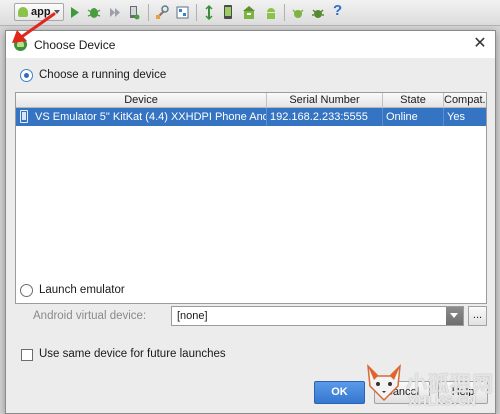 This screenshot has height=414, width=500. I want to click on ide-toolbar: app ?, so click(250, 13).